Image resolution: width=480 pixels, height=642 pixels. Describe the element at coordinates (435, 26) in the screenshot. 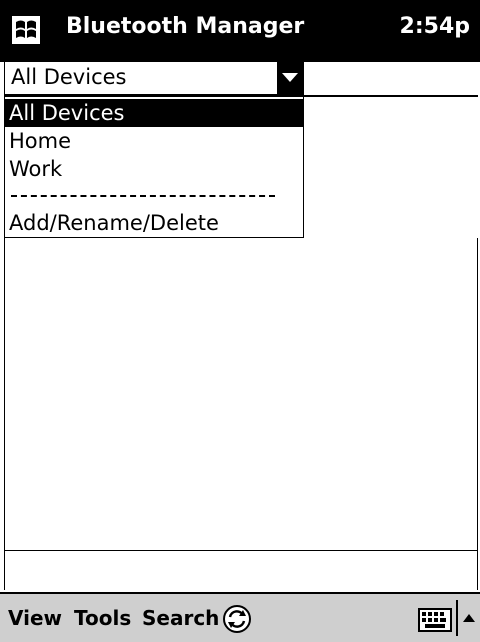

I see `clock: 2:54p` at that location.